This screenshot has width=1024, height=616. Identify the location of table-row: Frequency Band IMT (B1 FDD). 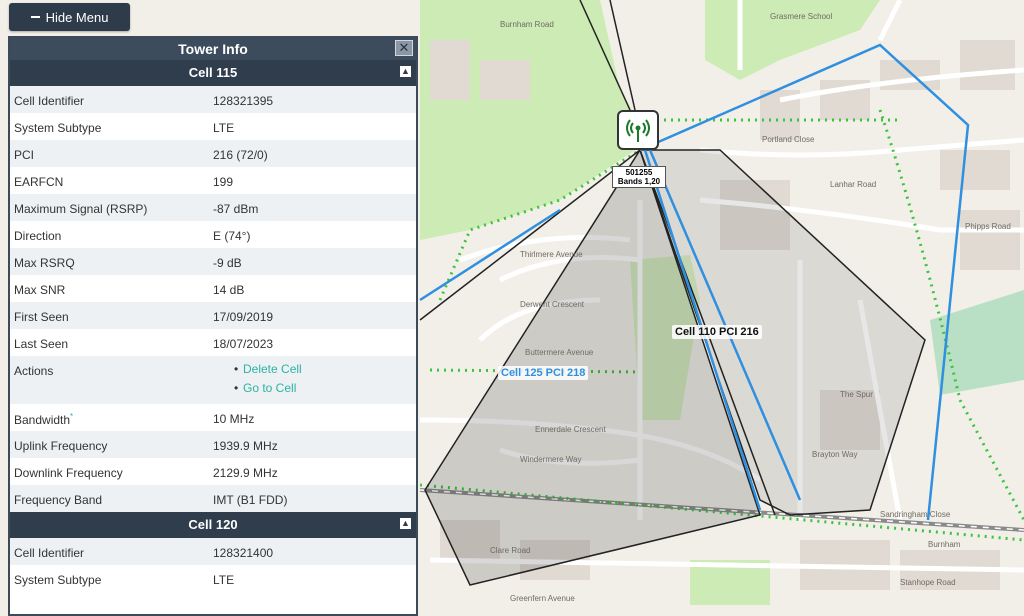
(213, 498).